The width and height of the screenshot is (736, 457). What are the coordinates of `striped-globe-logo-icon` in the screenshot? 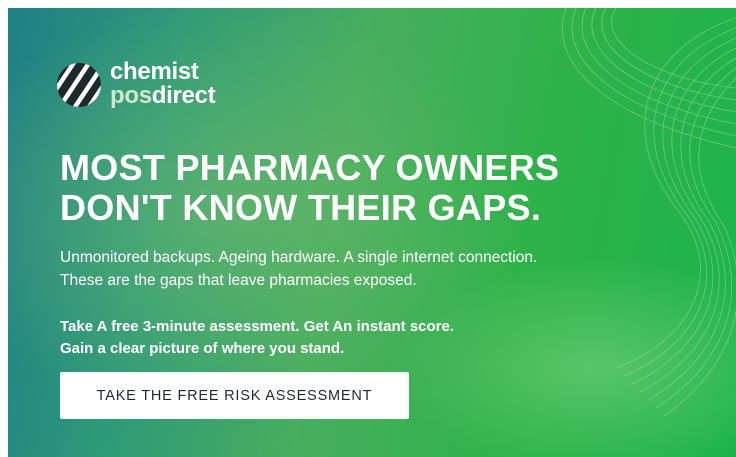 It's located at (79, 85).